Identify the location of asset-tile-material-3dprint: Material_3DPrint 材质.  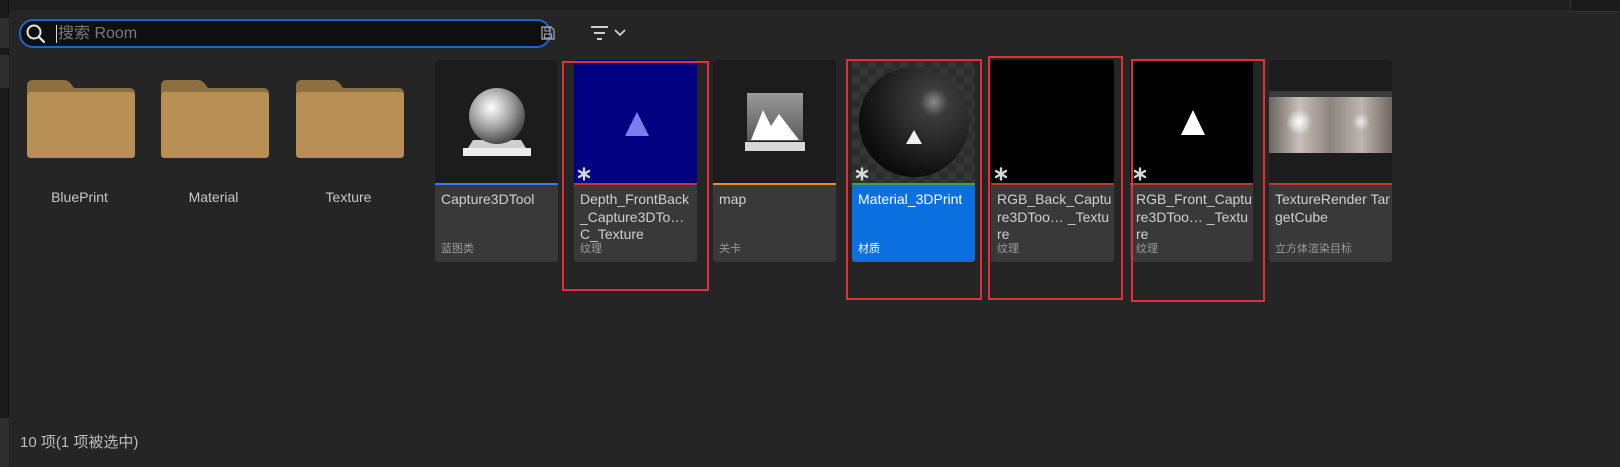
(913, 161).